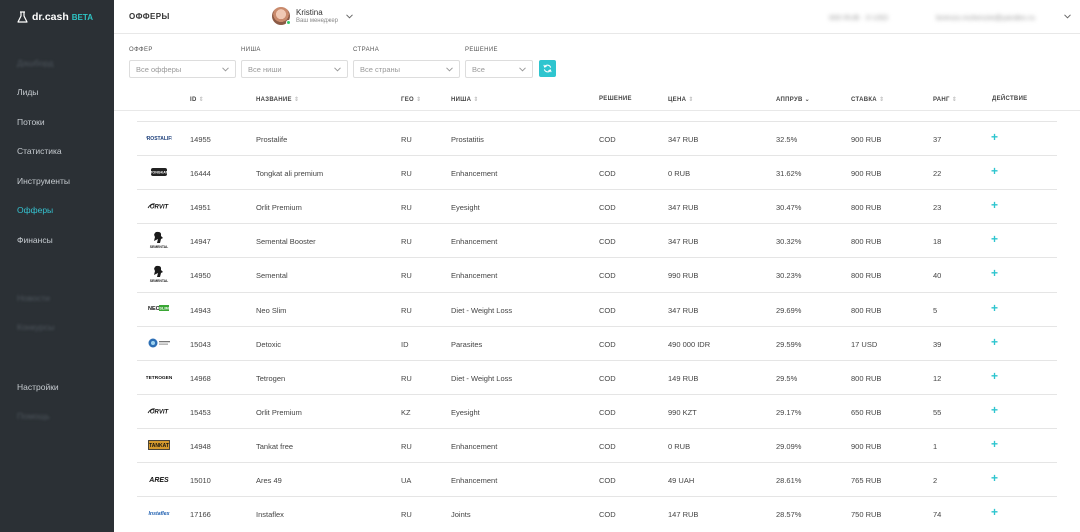 This screenshot has height=532, width=1080. Describe the element at coordinates (309, 12) in the screenshot. I see `manager-name: Kristina` at that location.